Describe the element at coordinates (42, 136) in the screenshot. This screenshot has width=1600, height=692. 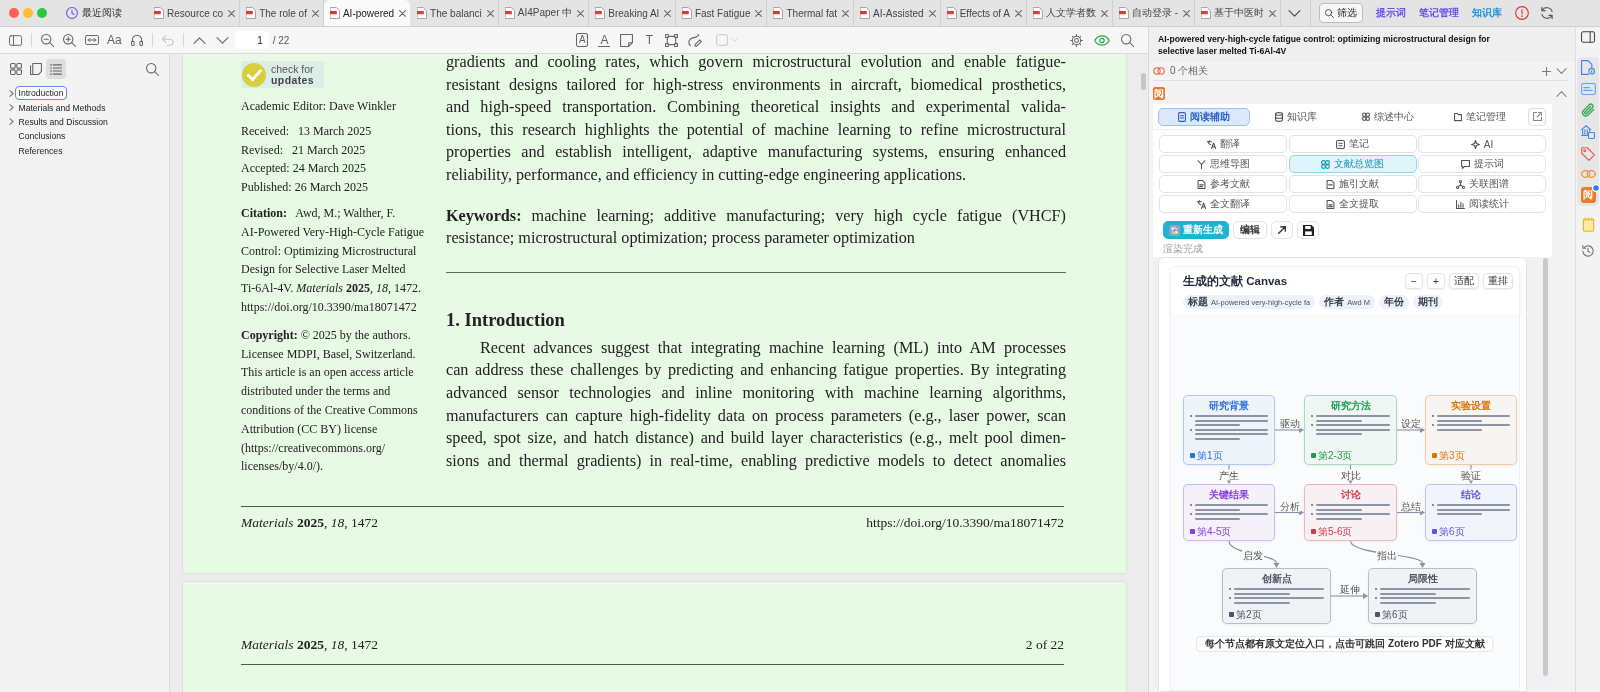
I see `outline-item: Conclusions` at that location.